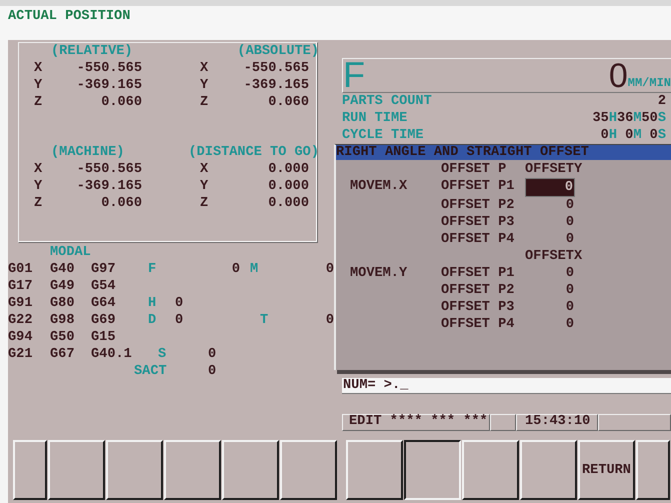 This screenshot has width=671, height=503. Describe the element at coordinates (21, 320) in the screenshot. I see `g-code: G22` at that location.